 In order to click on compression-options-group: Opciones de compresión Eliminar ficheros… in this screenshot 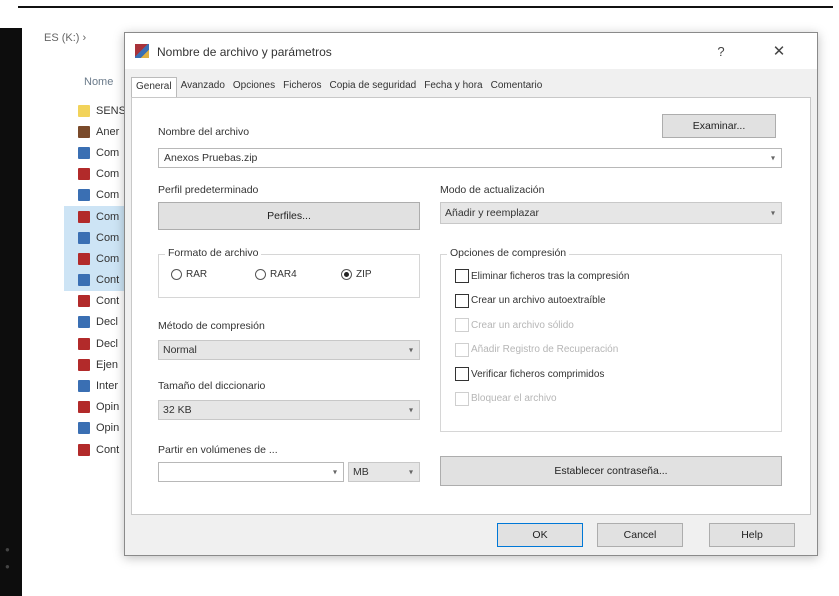, I will do `click(611, 339)`.